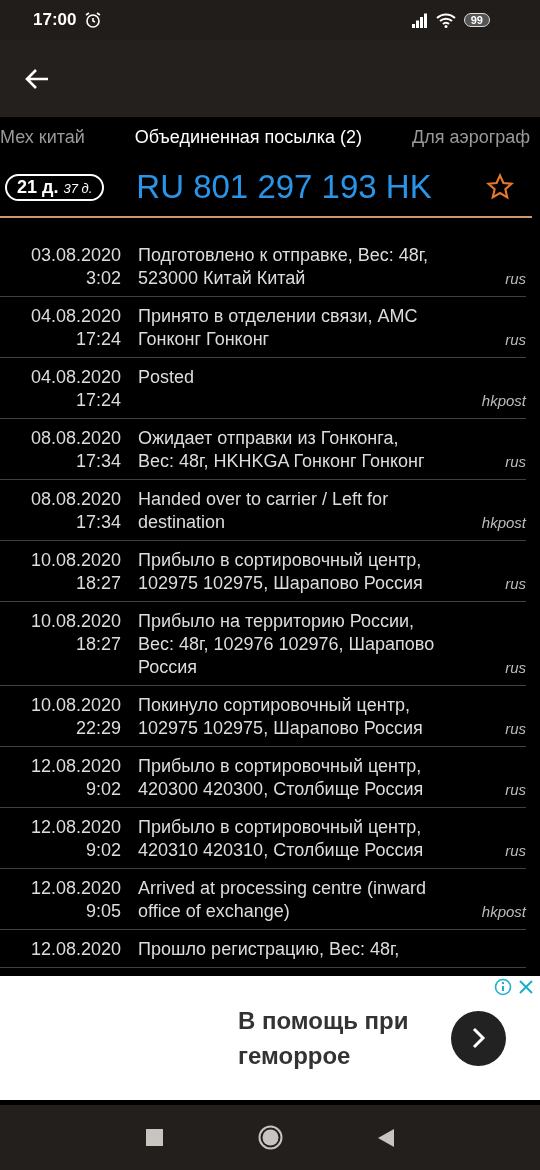 Image resolution: width=540 pixels, height=1170 pixels. Describe the element at coordinates (263, 511) in the screenshot. I see `event-description: Handed over to carrier / Left for destination` at that location.